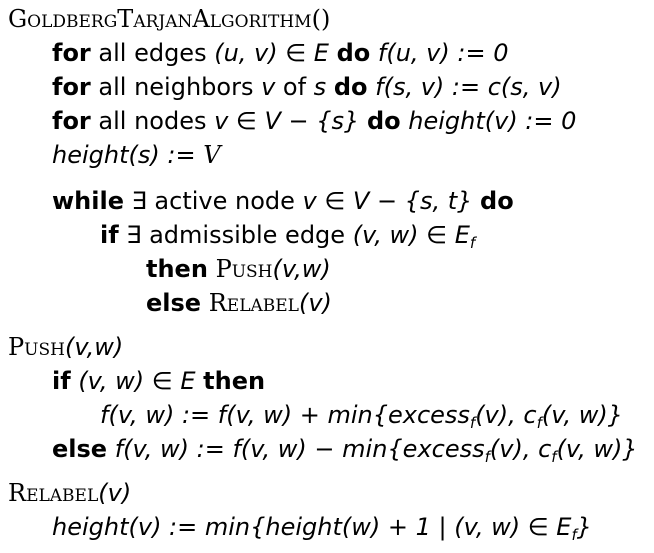  I want to click on keyword-while: while, so click(88, 201).